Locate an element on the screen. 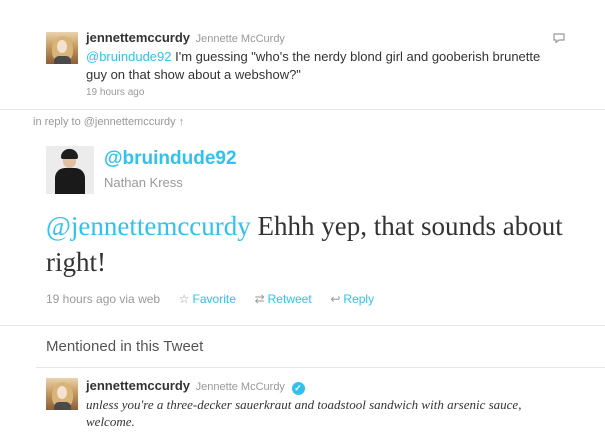 This screenshot has width=605, height=439. retweet-label: Retweet is located at coordinates (289, 299).